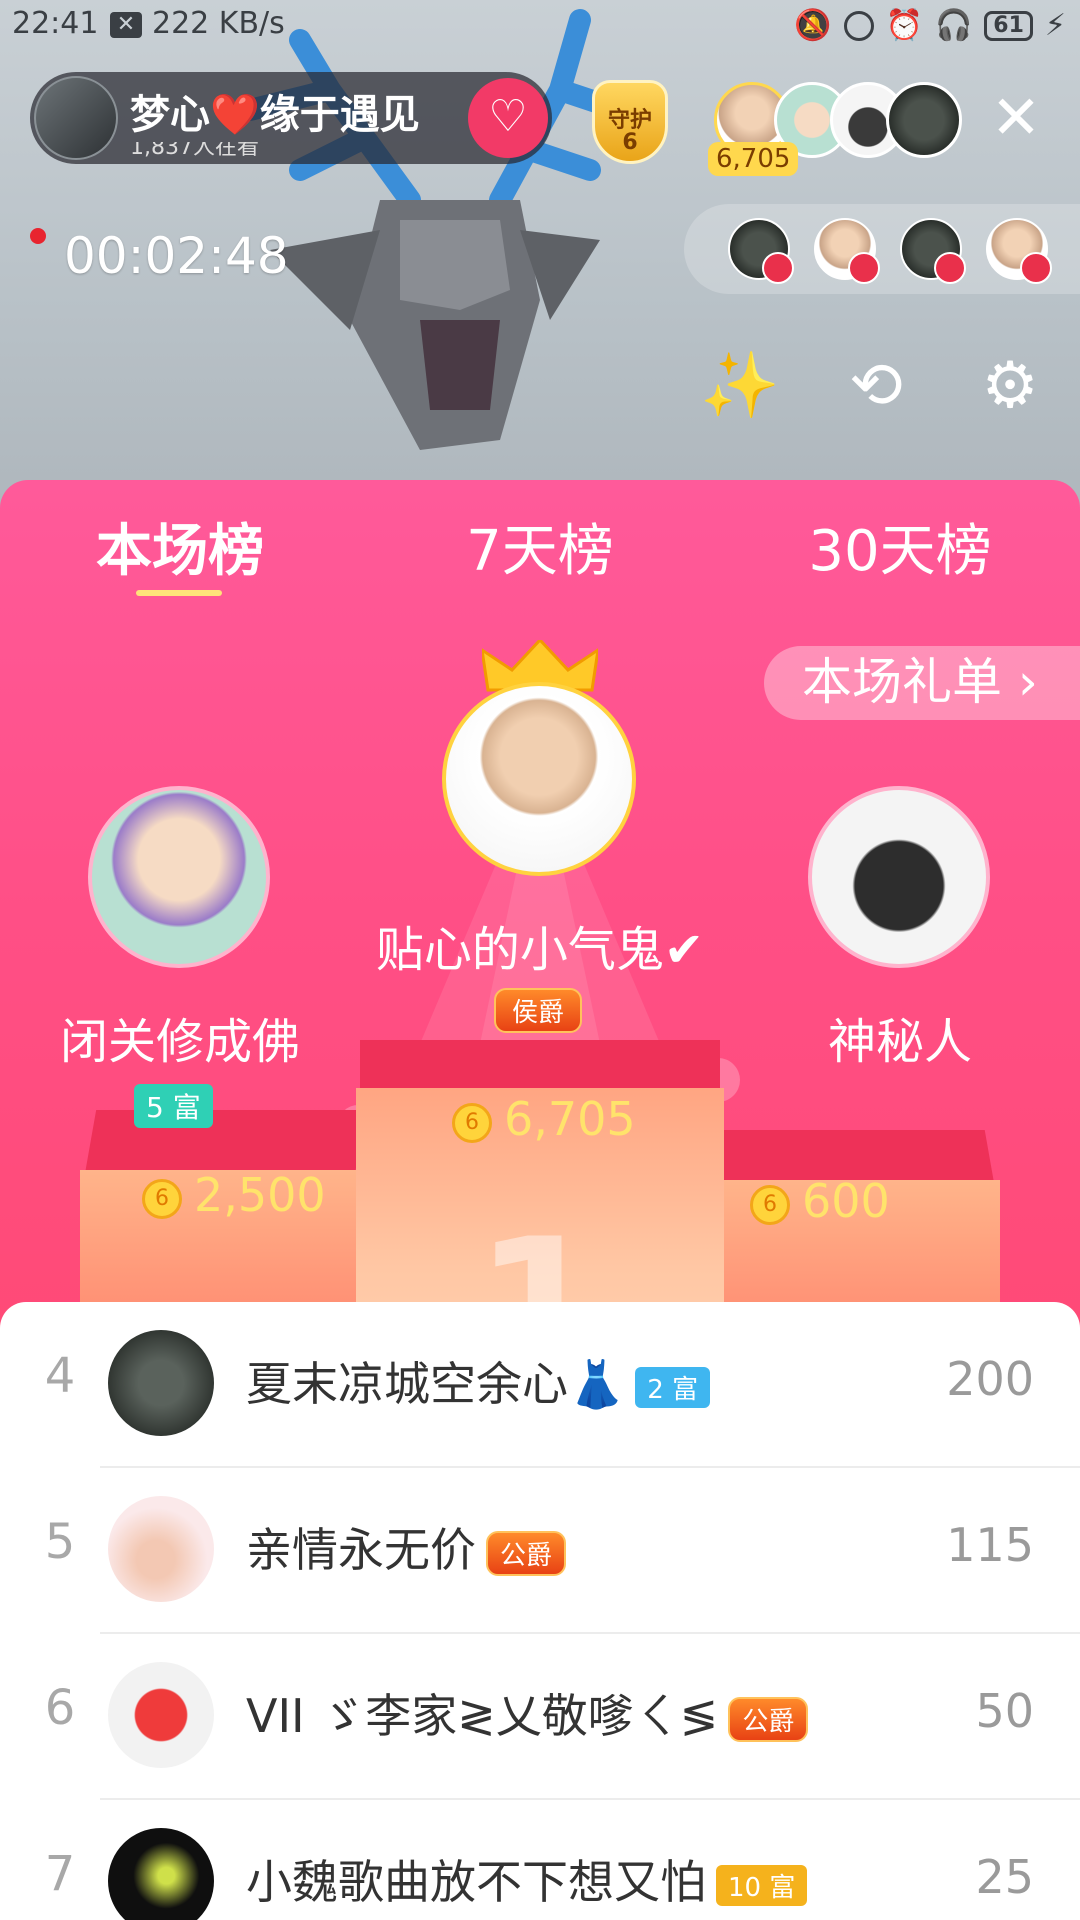 The height and width of the screenshot is (1920, 1080). What do you see at coordinates (179, 593) in the screenshot?
I see `tab-indicator` at bounding box center [179, 593].